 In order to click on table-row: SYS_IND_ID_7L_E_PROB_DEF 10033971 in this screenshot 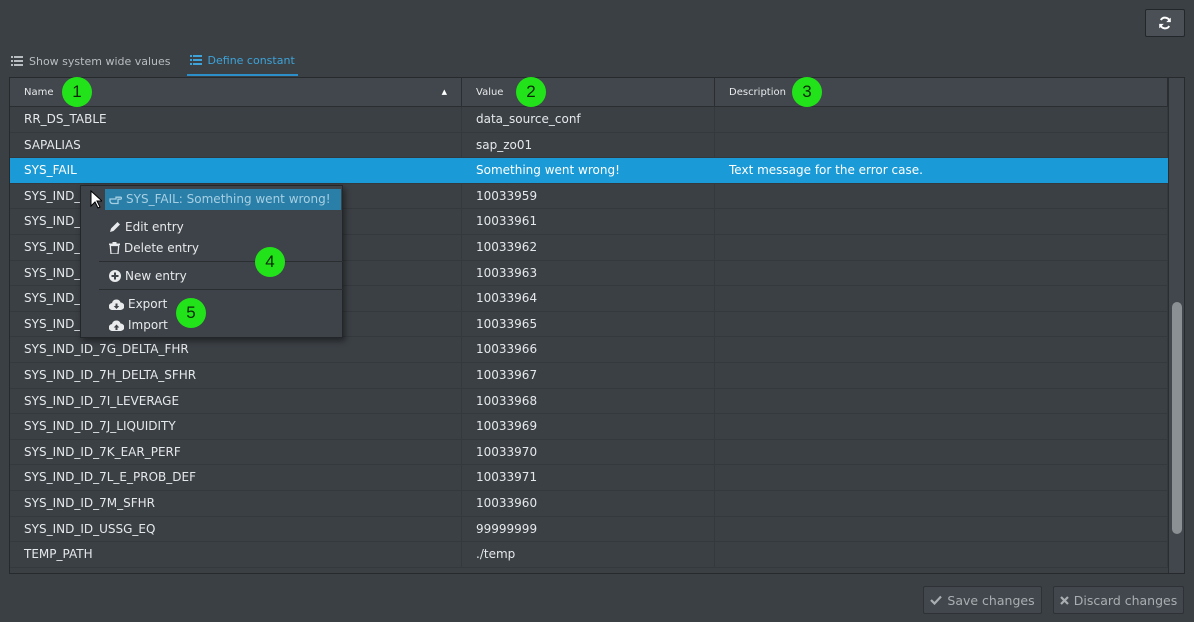, I will do `click(589, 478)`.